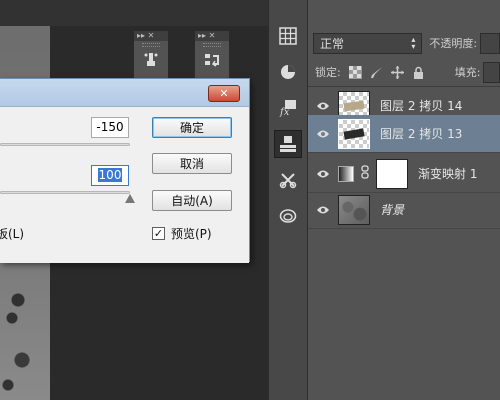  What do you see at coordinates (288, 180) in the screenshot?
I see `tools-scissors-icon` at bounding box center [288, 180].